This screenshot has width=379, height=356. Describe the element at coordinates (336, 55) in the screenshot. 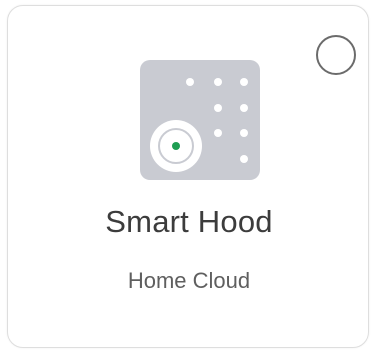

I see `select-radio-button` at that location.